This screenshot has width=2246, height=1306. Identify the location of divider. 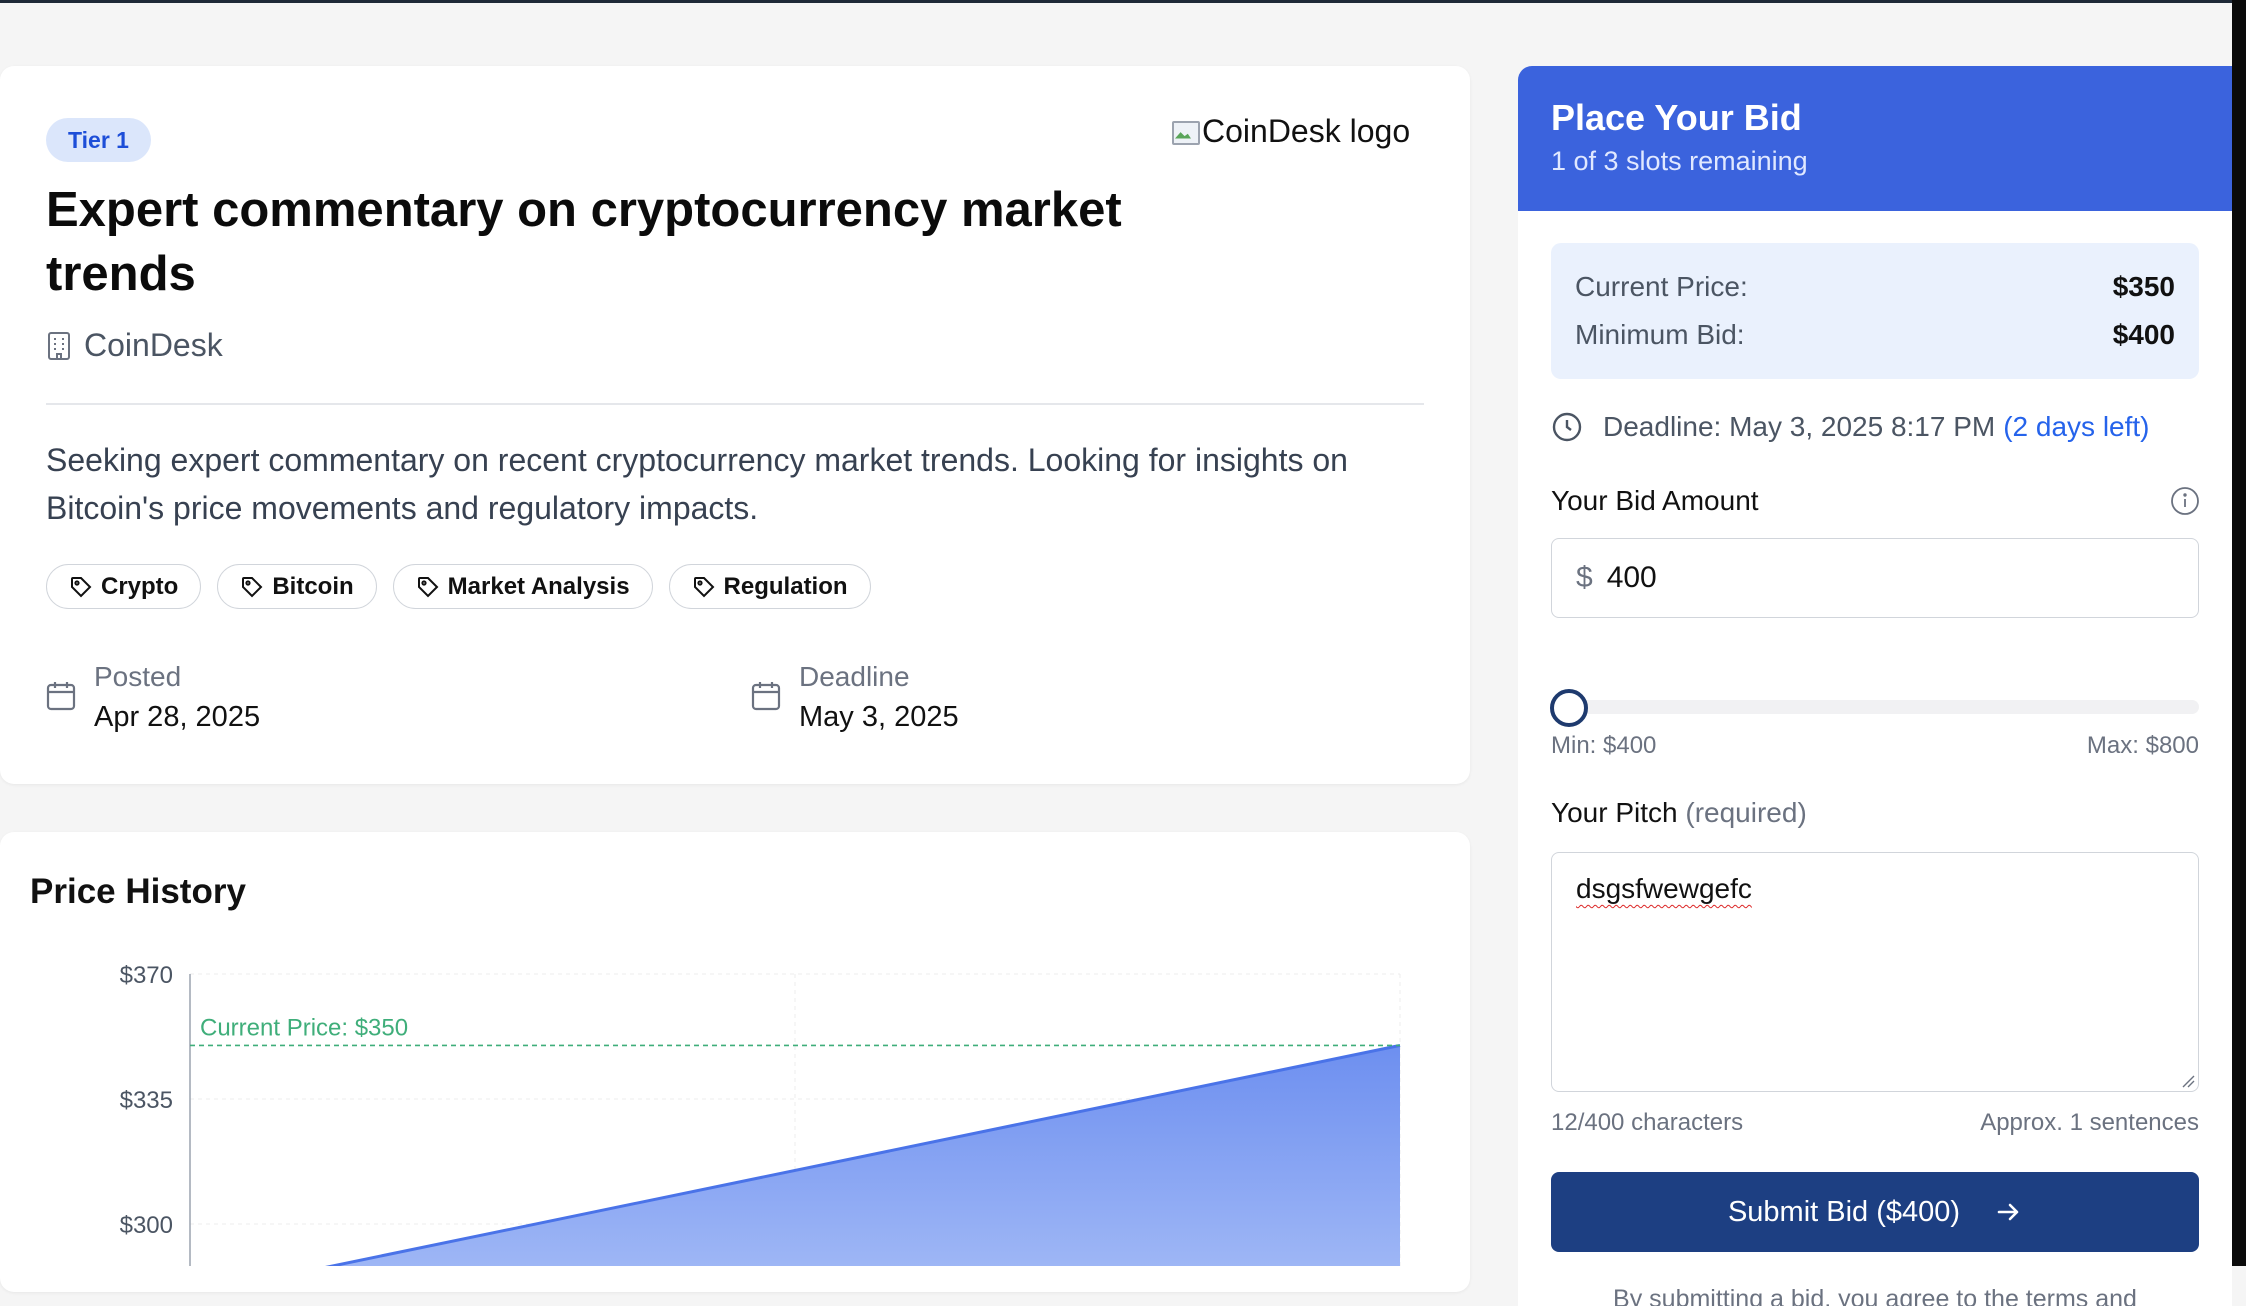
(735, 404).